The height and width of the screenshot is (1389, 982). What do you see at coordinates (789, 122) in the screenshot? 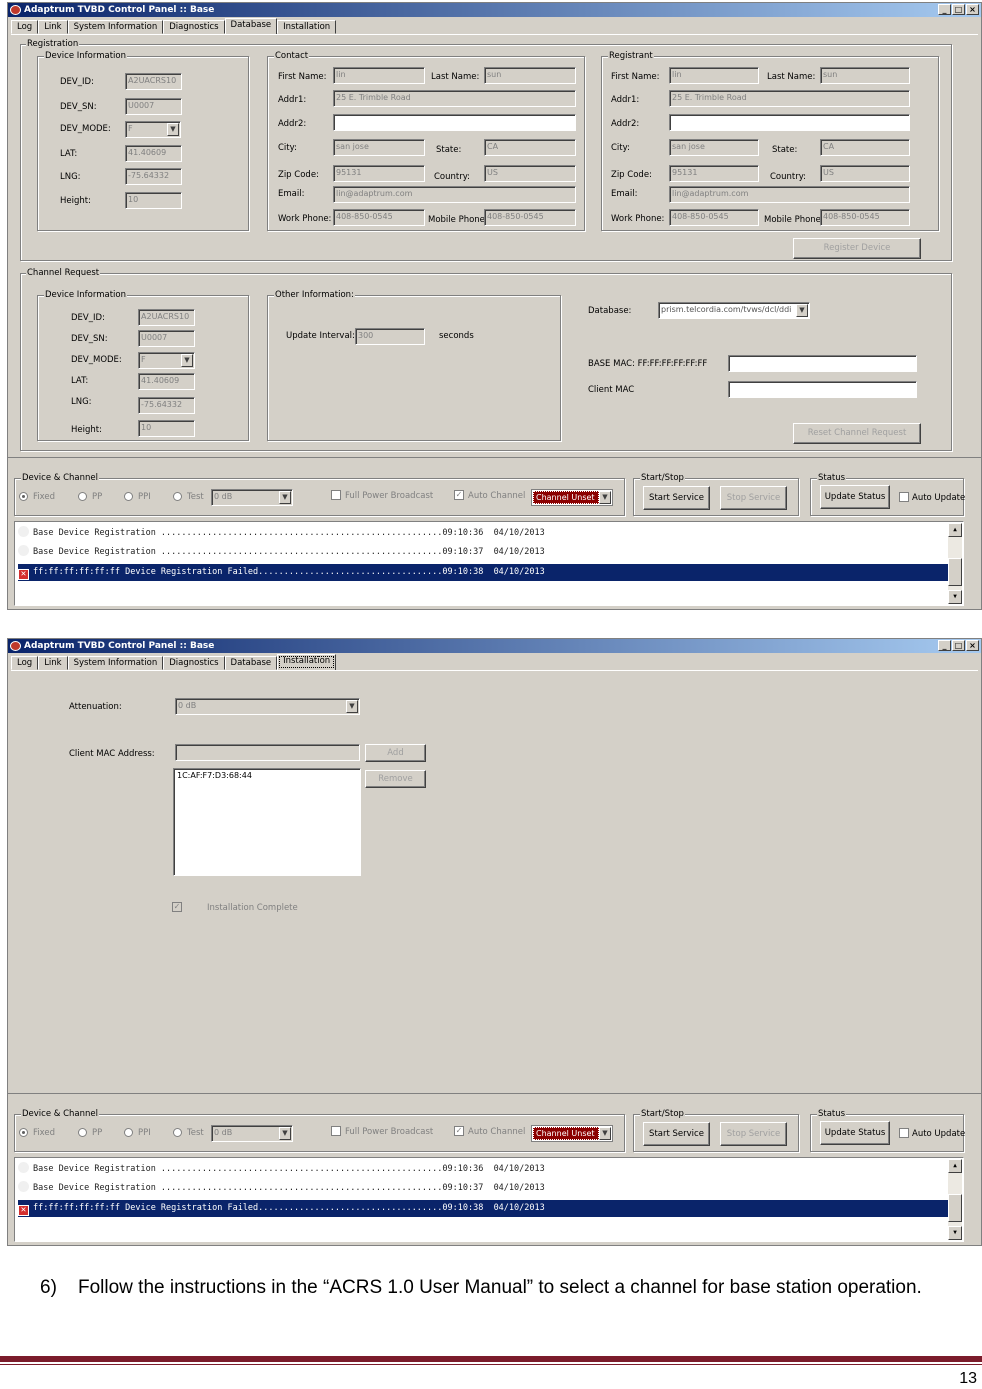
I see `registrant-addr2-field` at bounding box center [789, 122].